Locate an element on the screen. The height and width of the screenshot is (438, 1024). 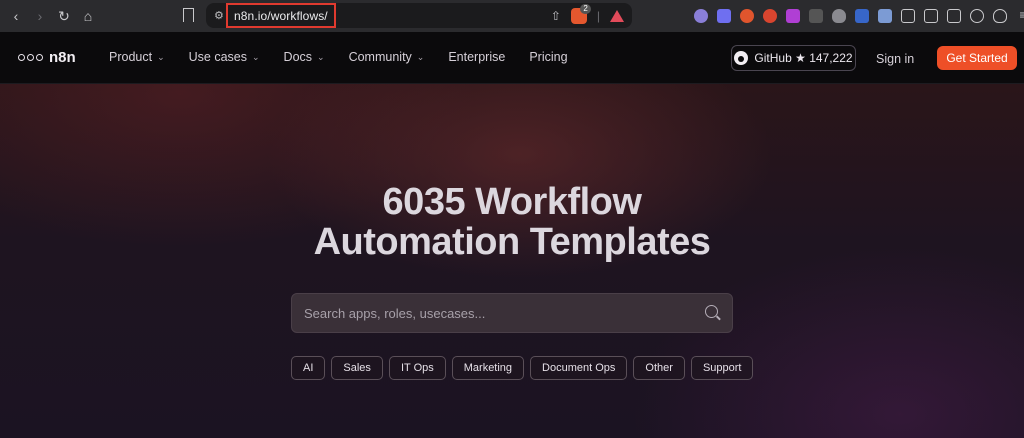
title-line-1: 6035 Workflow is located at coordinates (512, 202).